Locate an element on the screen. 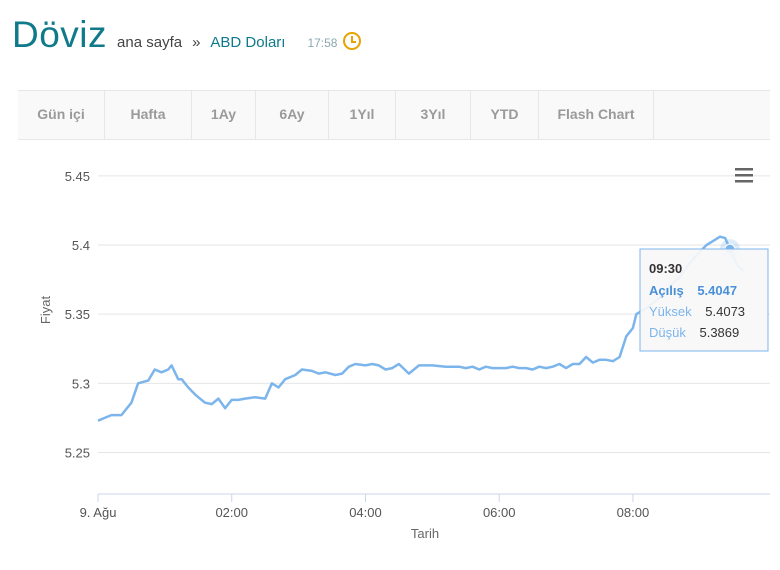 The width and height of the screenshot is (780, 570). x-tick-label: 06:00 is located at coordinates (499, 512).